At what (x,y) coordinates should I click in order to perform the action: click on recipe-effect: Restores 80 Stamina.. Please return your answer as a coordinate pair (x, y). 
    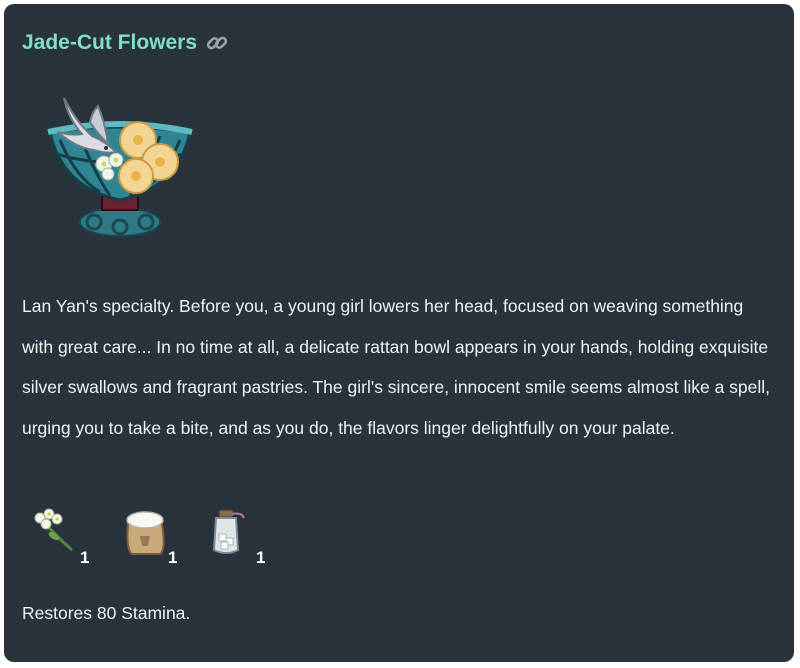
    Looking at the image, I should click on (106, 613).